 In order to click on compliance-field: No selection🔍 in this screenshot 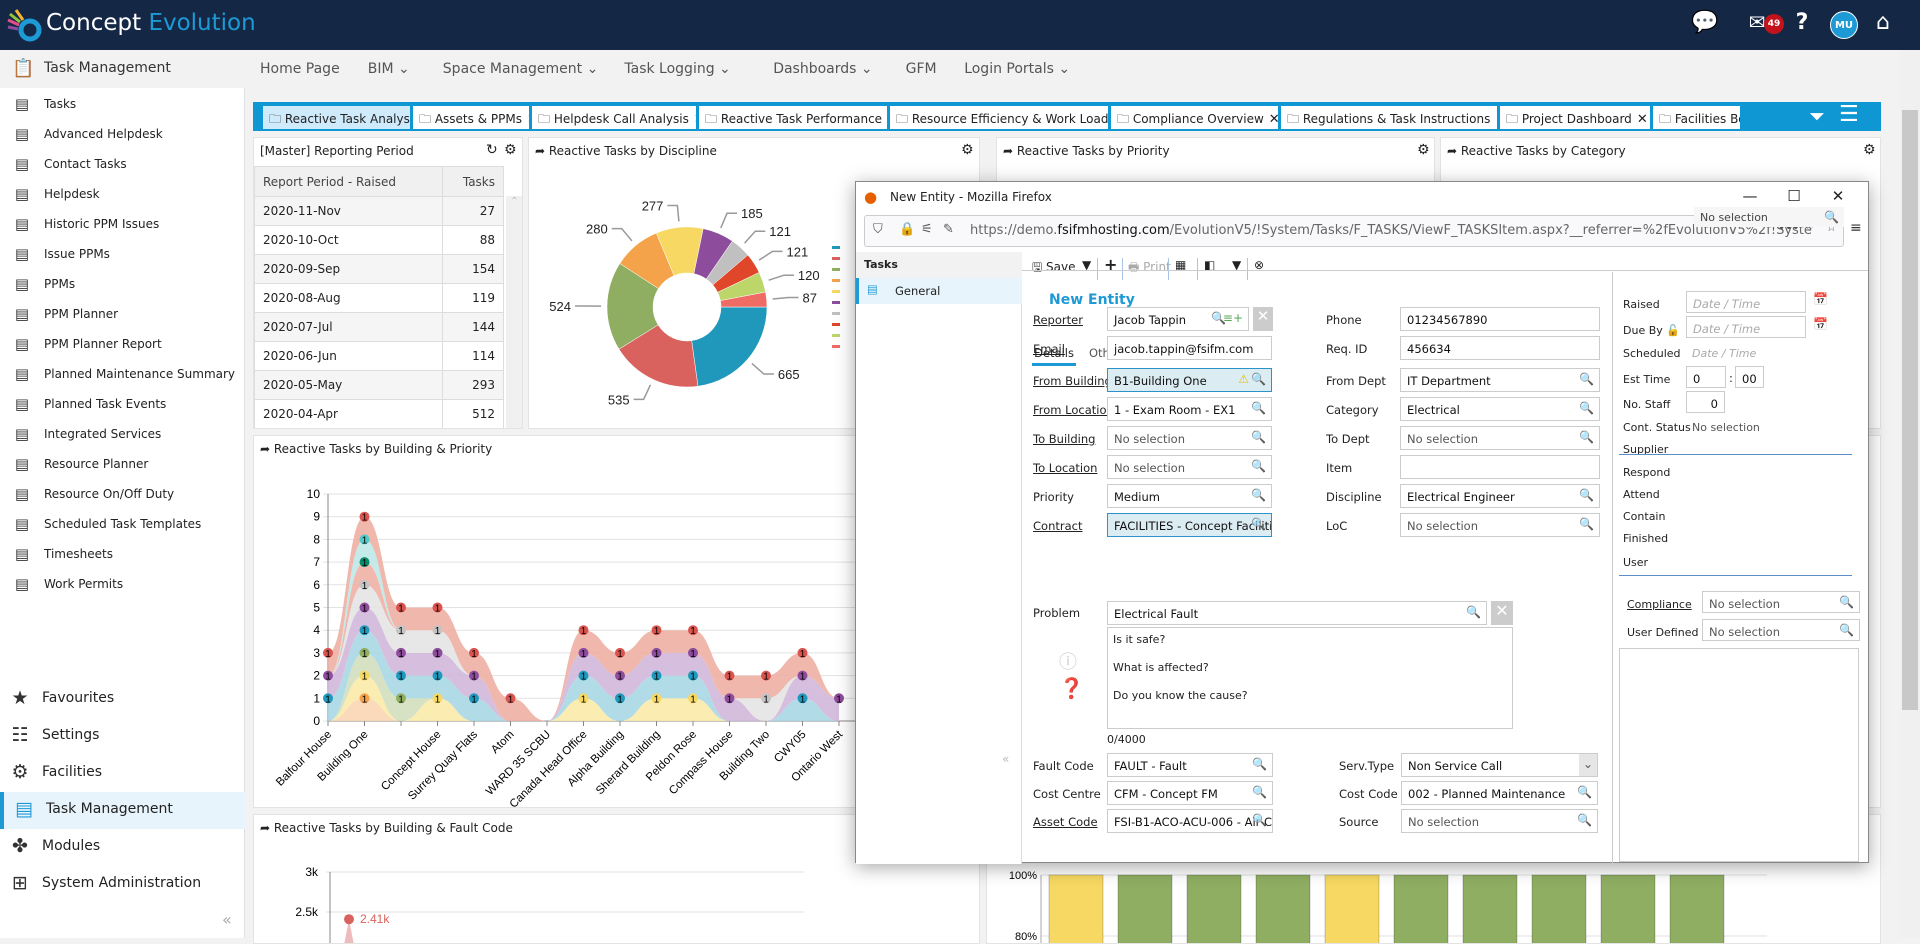, I will do `click(1781, 602)`.